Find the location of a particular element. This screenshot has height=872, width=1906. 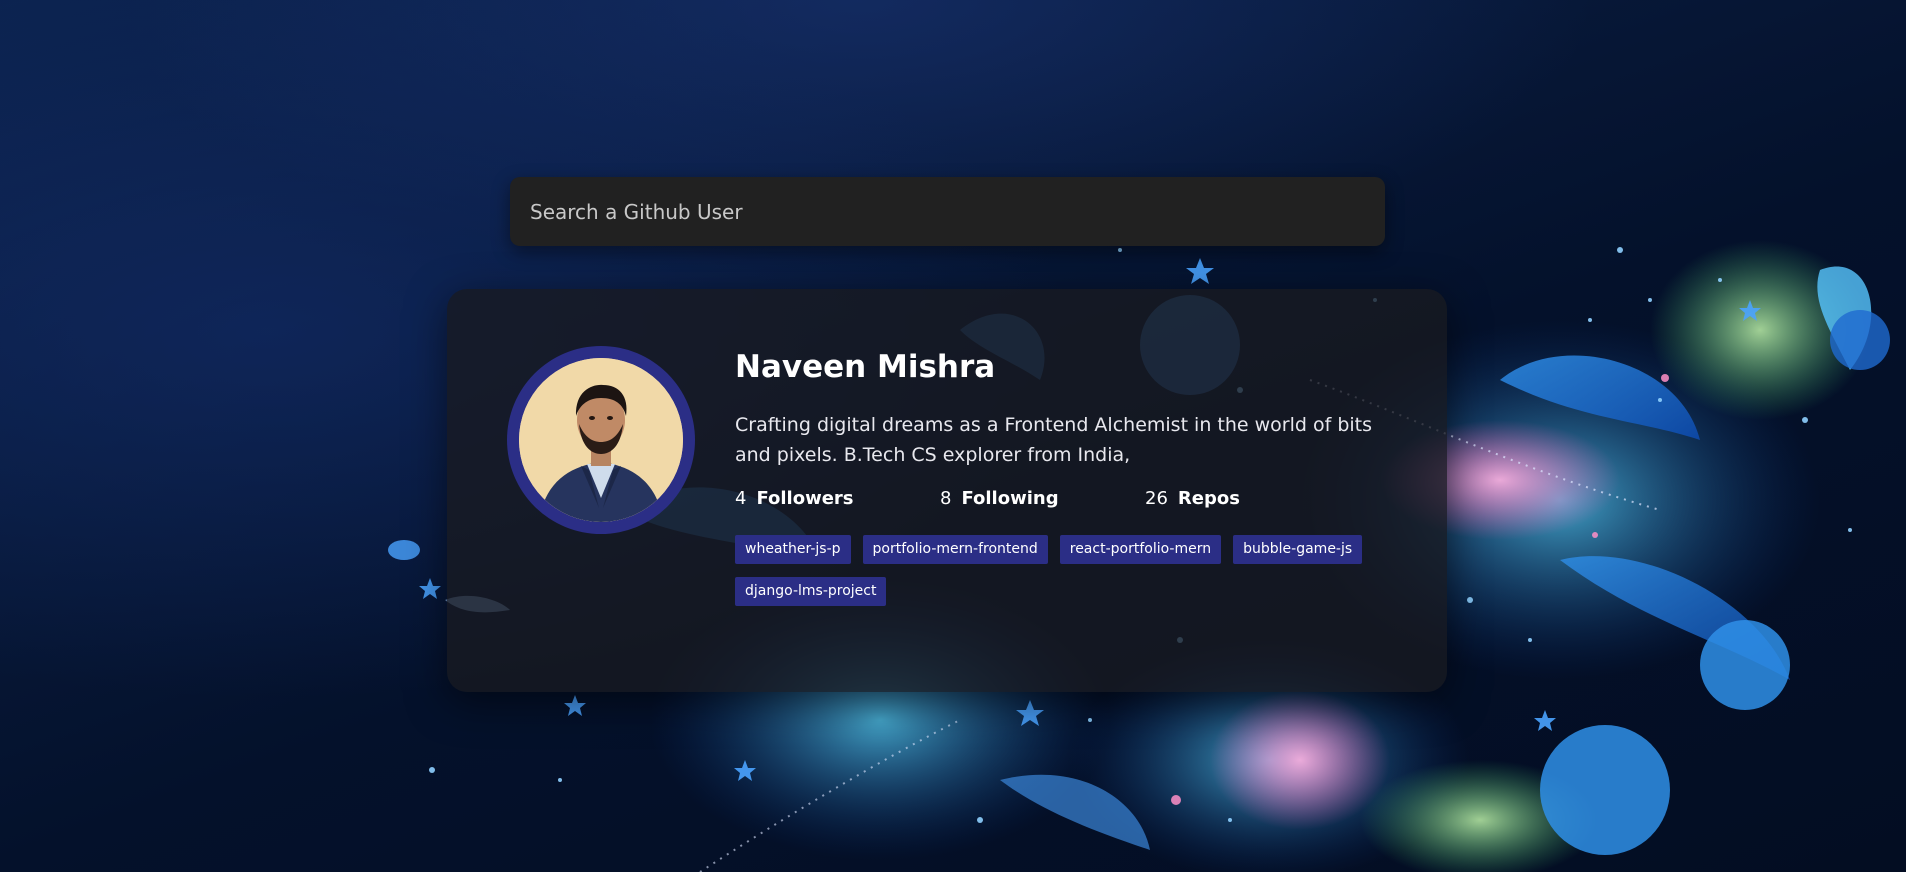

avatar-ring is located at coordinates (601, 440).